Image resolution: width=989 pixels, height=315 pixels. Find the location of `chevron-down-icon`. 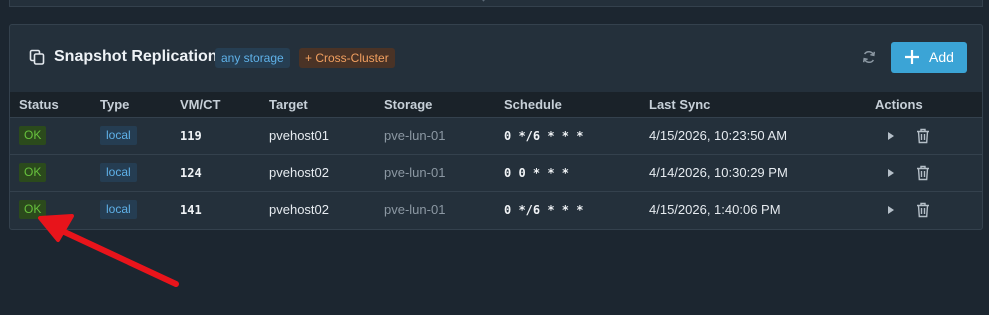

chevron-down-icon is located at coordinates (483, 1).